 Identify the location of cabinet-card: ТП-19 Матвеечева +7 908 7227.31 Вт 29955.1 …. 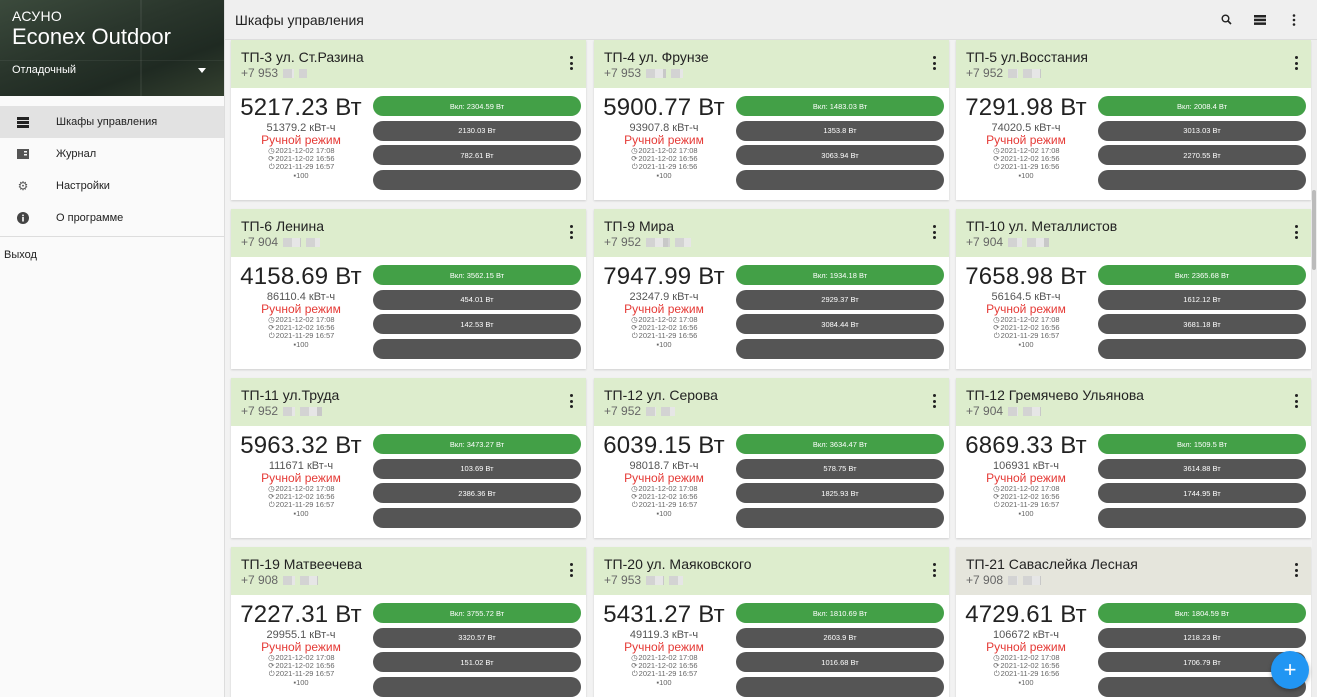
(408, 622).